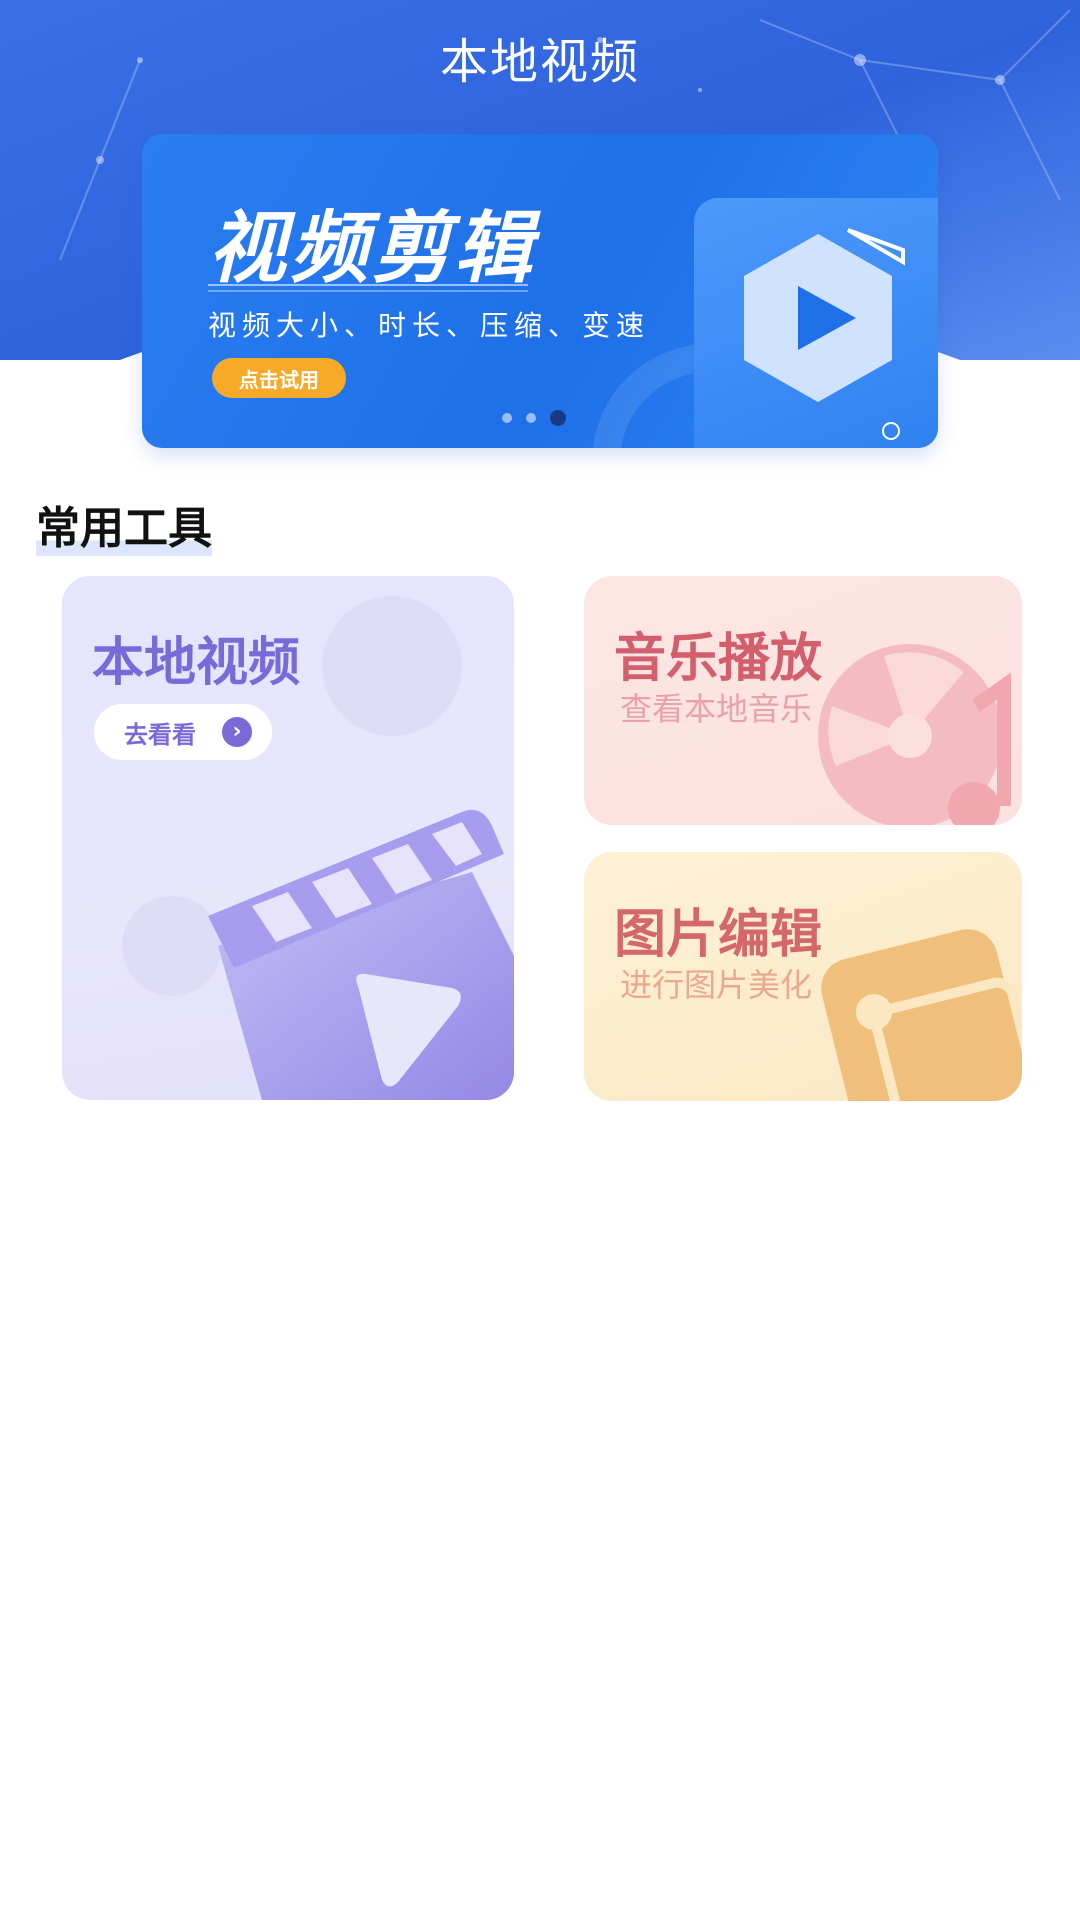 The image size is (1080, 1920). I want to click on tool-card-music-play: 音乐播放 查看本地音乐, so click(803, 700).